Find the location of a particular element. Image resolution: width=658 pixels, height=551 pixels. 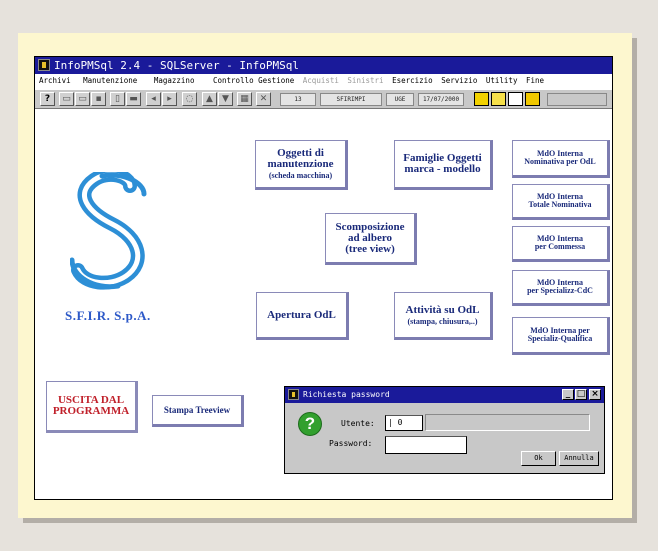

toolbar-status-box is located at coordinates (577, 99).